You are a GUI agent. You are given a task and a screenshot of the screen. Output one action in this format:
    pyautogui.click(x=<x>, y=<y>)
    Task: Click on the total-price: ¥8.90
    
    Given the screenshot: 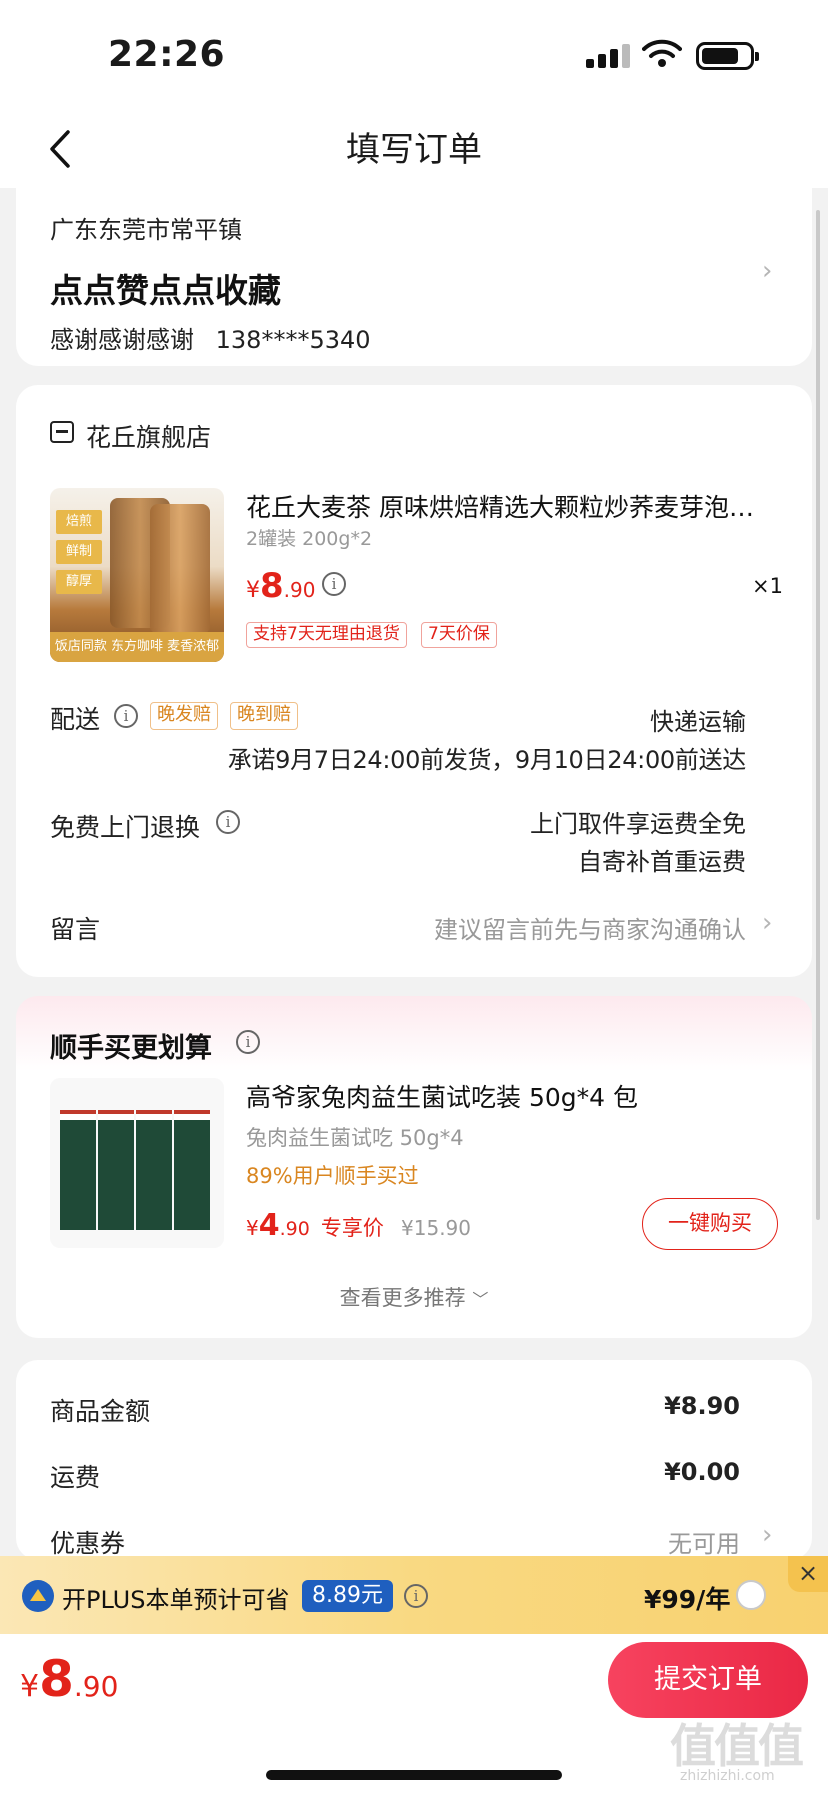 What is the action you would take?
    pyautogui.click(x=69, y=1679)
    